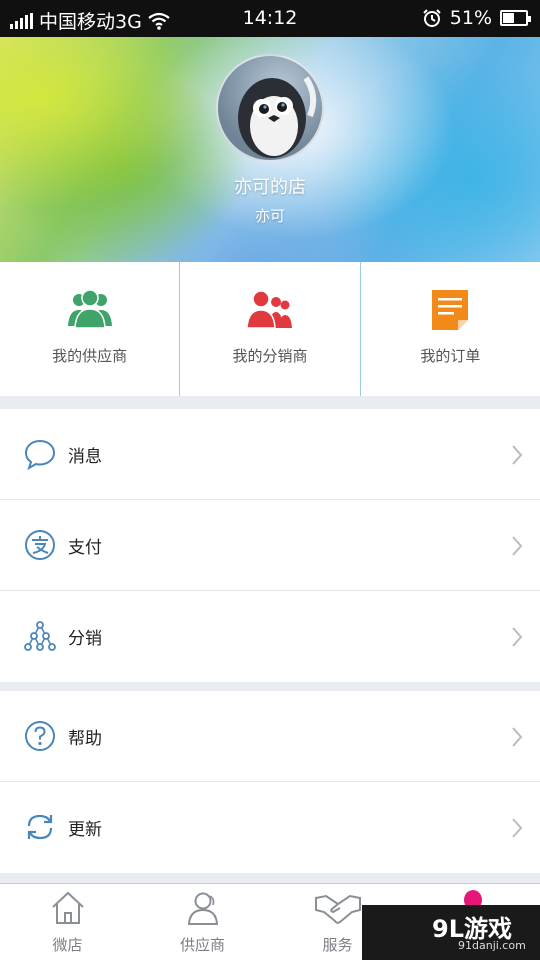 The height and width of the screenshot is (960, 540). What do you see at coordinates (450, 310) in the screenshot?
I see `orders-icon` at bounding box center [450, 310].